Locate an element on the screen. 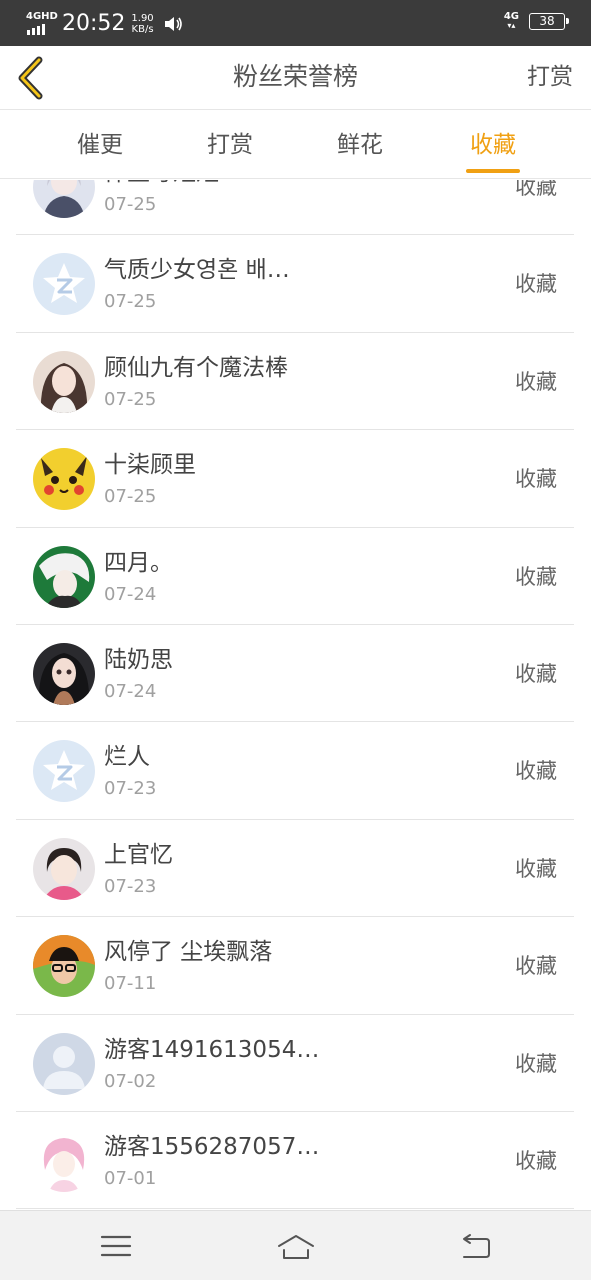 This screenshot has height=1280, width=591. tab-flowers: 鲜花 is located at coordinates (360, 145).